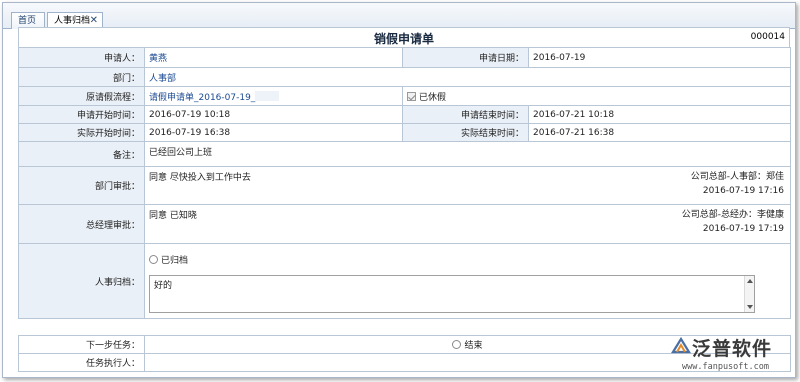  Describe the element at coordinates (457, 344) in the screenshot. I see `end-radio` at that location.